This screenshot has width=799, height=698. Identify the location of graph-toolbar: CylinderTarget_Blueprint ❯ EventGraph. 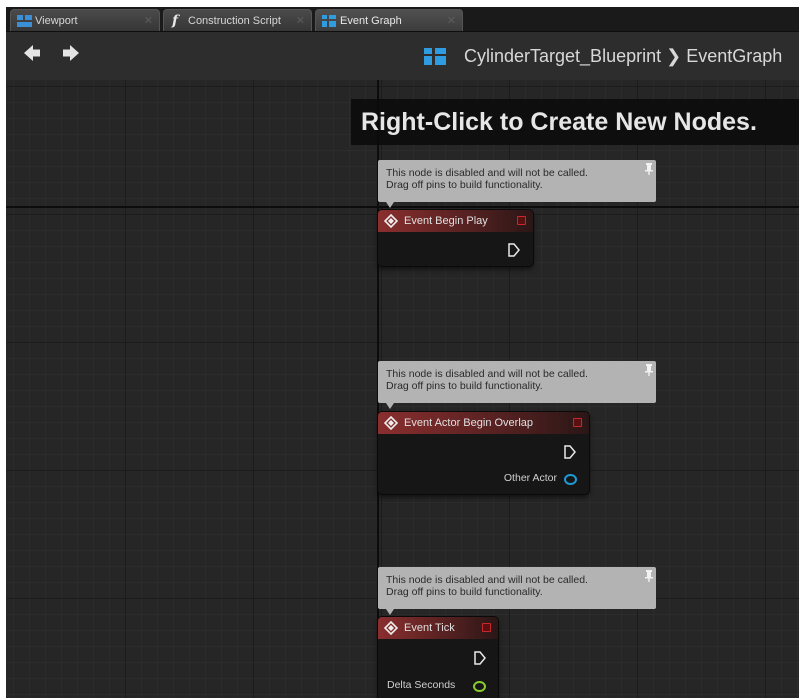
(402, 56).